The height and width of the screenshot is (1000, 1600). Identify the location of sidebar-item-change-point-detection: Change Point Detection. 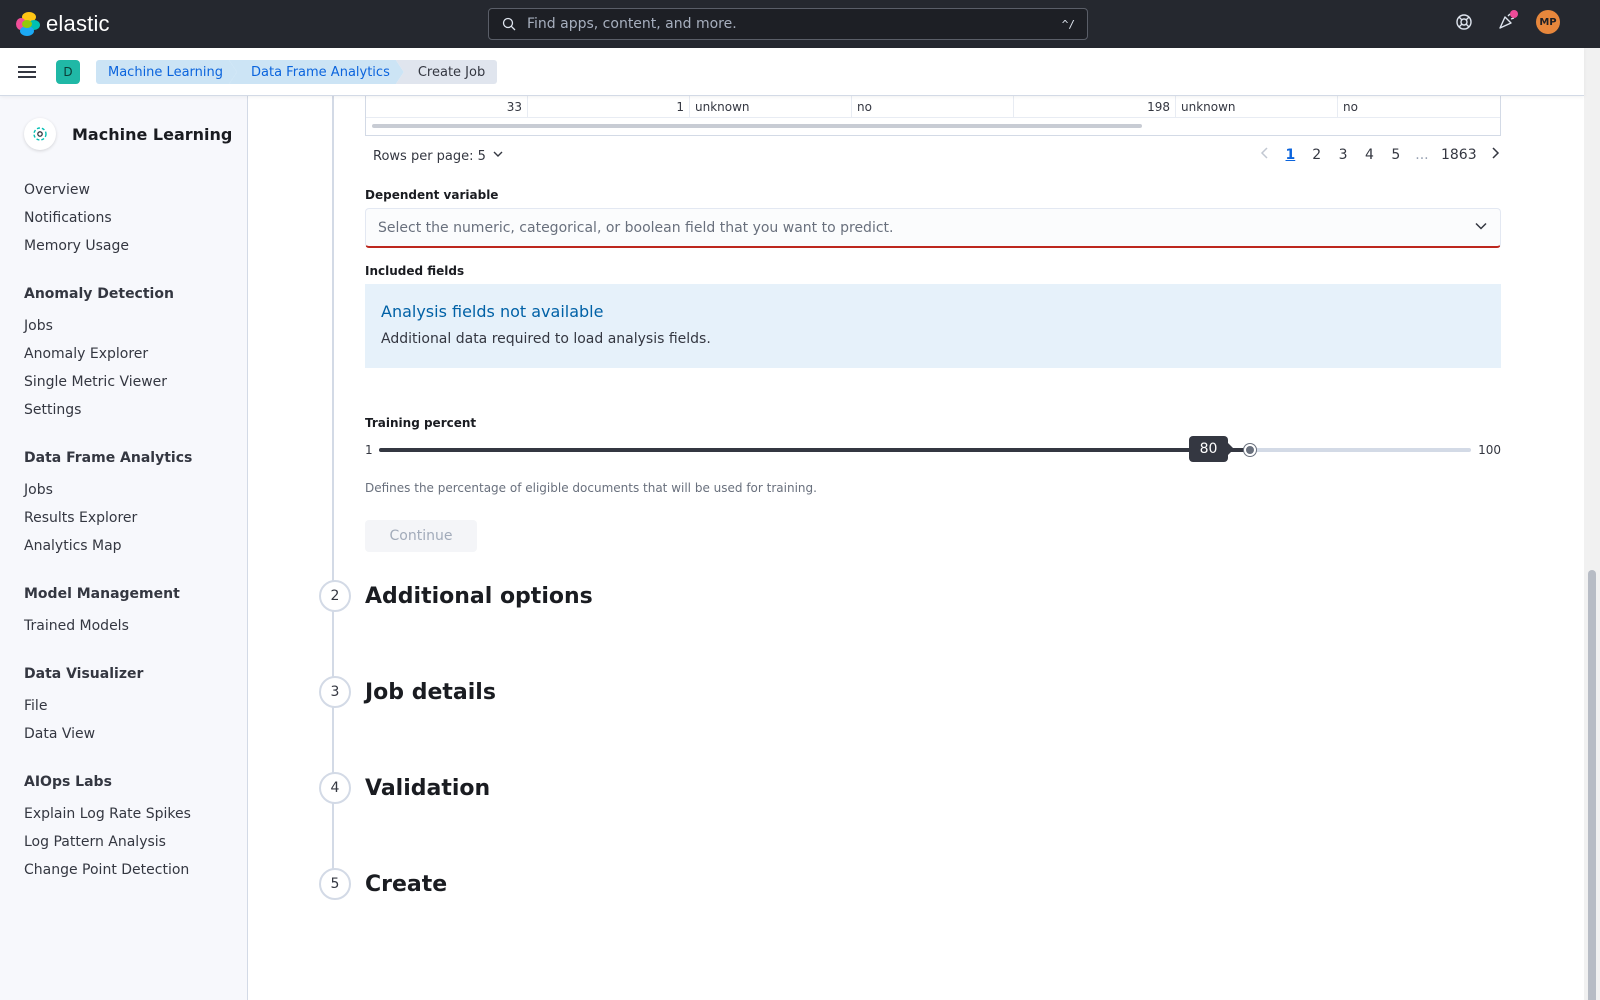
(129, 874).